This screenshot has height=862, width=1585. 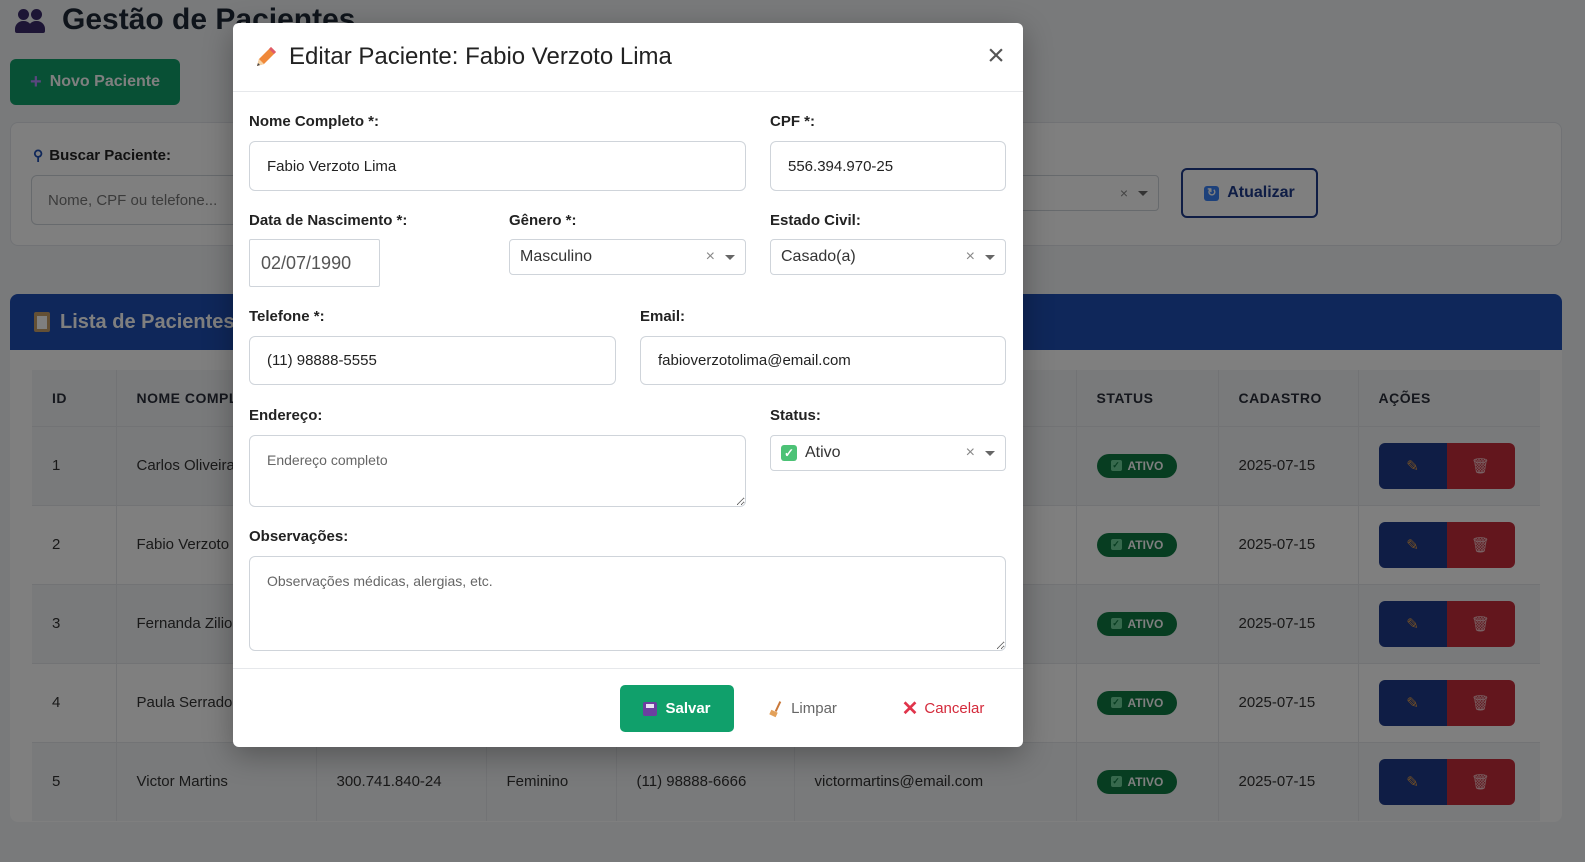 I want to click on broom-icon, so click(x=776, y=709).